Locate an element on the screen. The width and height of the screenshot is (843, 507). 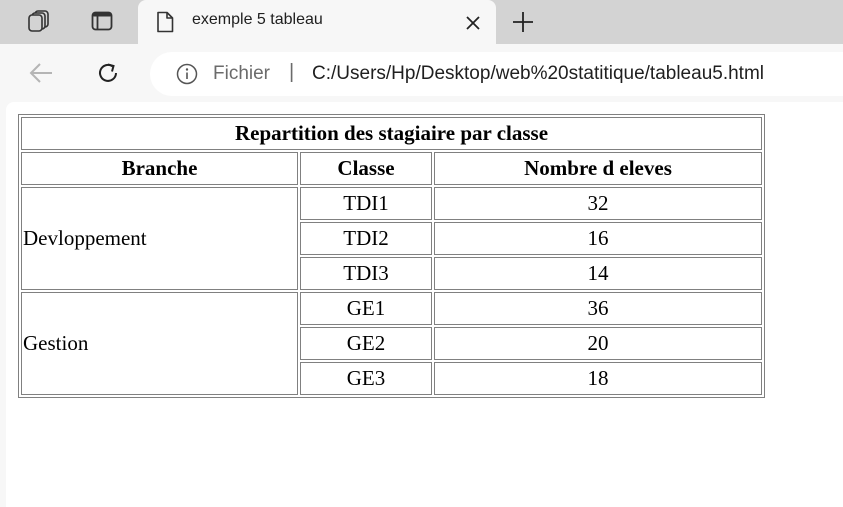
new-tab-button is located at coordinates (523, 22).